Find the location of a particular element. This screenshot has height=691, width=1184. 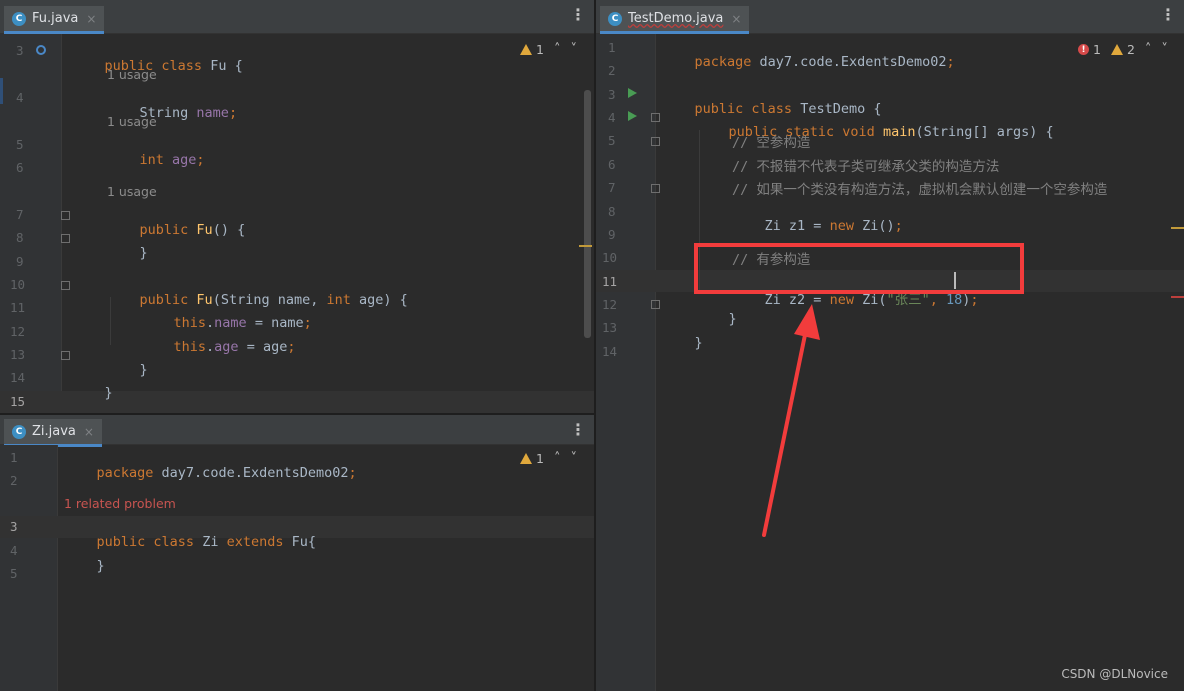

code-comment: // 如果一个类没有构造方法，虚拟机会默认创建一个空参构造 is located at coordinates (919, 188).